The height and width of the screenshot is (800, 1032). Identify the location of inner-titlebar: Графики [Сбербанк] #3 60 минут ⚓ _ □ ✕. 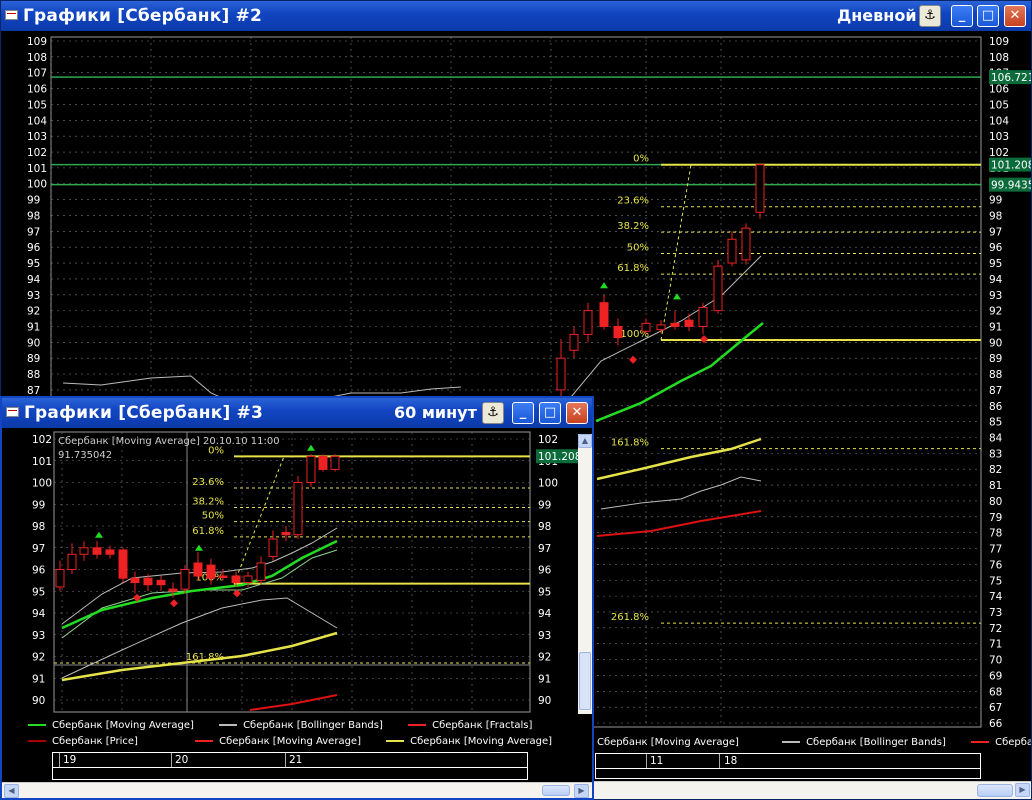
(297, 413).